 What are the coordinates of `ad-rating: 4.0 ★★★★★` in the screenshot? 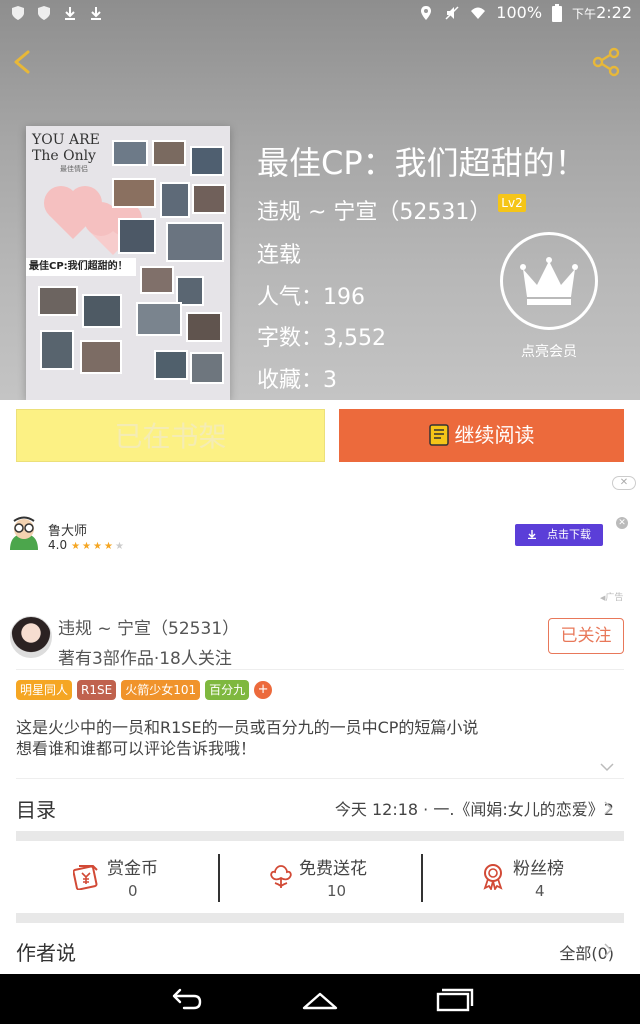 It's located at (87, 545).